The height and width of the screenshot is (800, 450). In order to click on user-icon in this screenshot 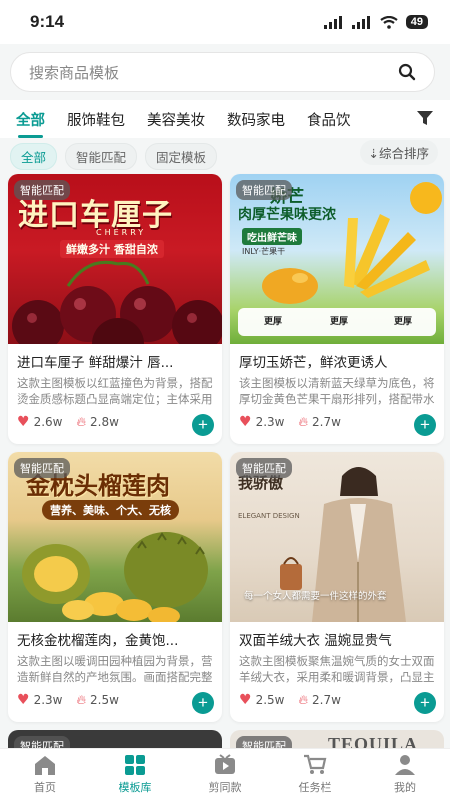, I will do `click(405, 765)`.